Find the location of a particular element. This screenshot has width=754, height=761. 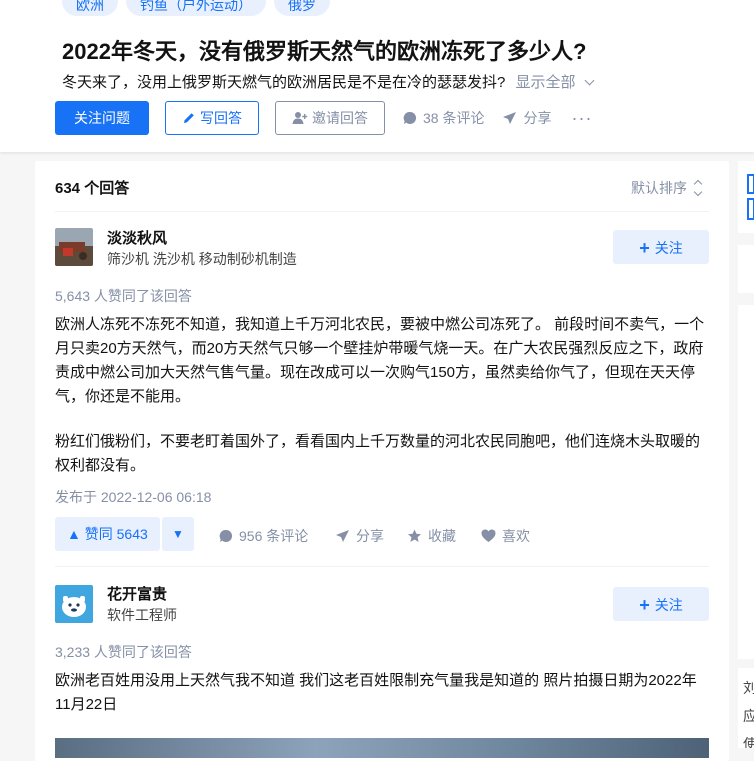

more-options-button: ··· is located at coordinates (581, 118).